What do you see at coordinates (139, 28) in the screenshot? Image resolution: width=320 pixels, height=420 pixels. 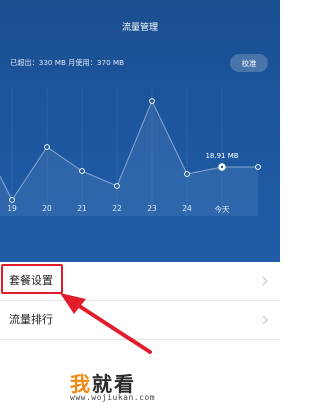 I see `page-title: 流量管理` at bounding box center [139, 28].